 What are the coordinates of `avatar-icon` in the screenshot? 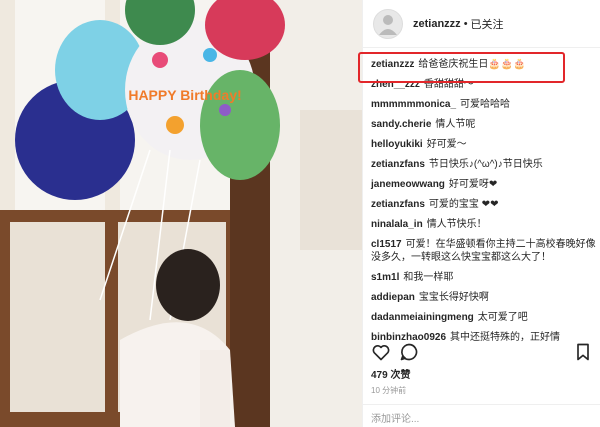 It's located at (388, 24).